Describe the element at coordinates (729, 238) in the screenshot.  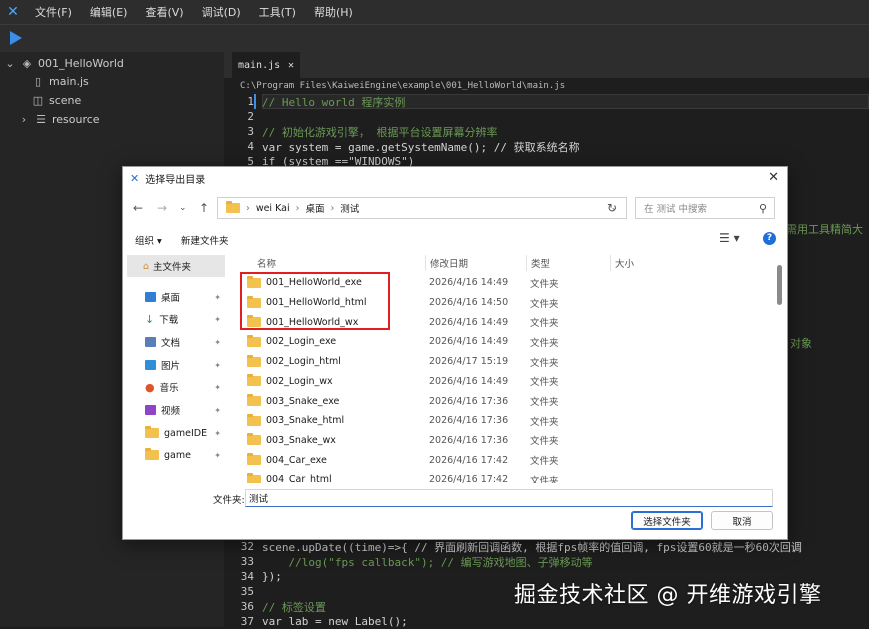
I see `view-options-icon: ☰ ▾` at that location.